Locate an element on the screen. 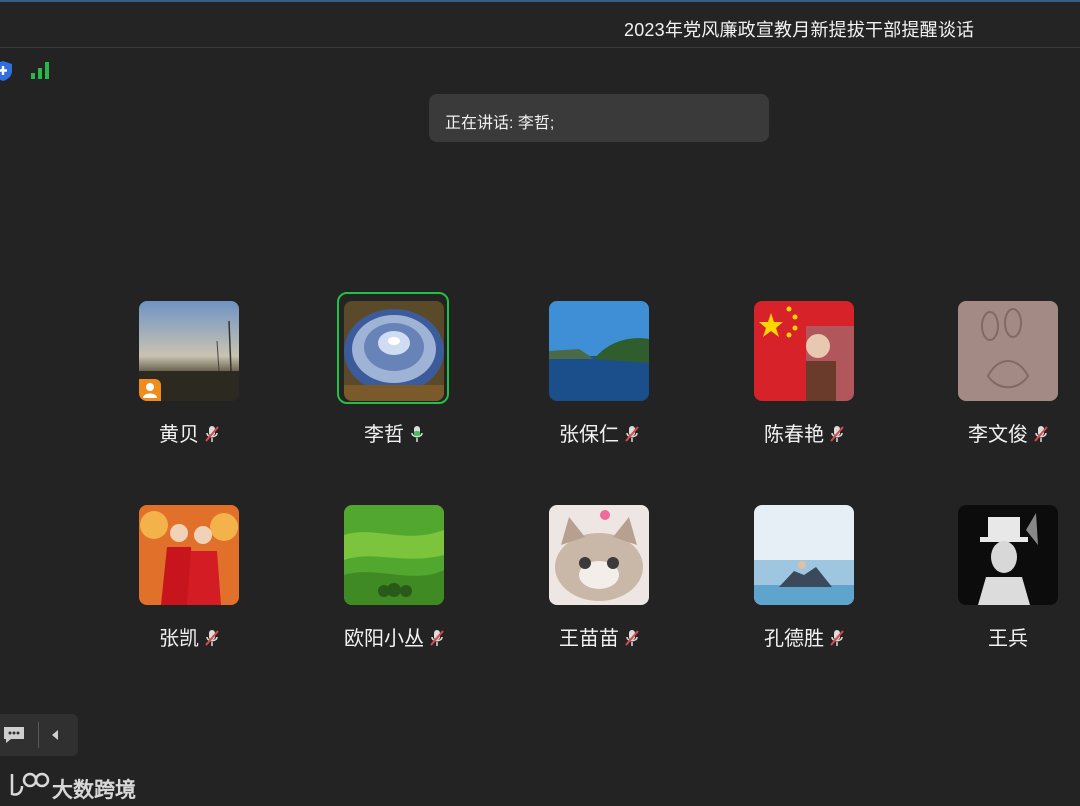  participant-name-row: 张保仁 is located at coordinates (599, 432).